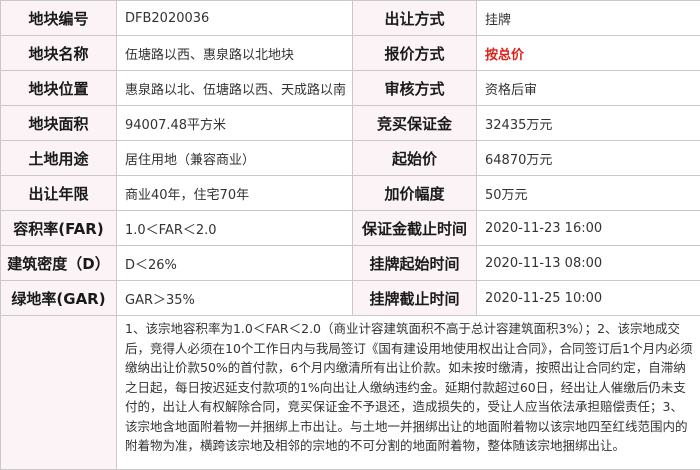 The image size is (700, 470). What do you see at coordinates (235, 123) in the screenshot?
I see `value-parcel-area: 94007.48平方米` at bounding box center [235, 123].